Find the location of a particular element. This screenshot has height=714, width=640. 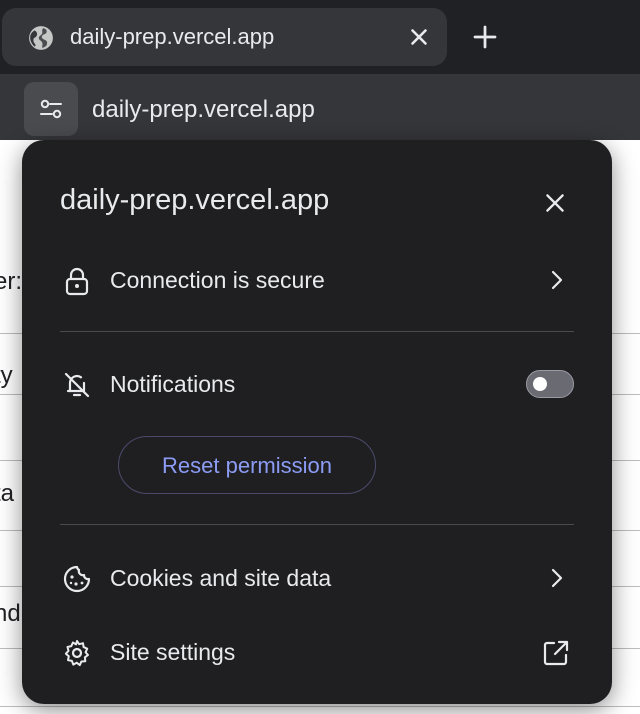

page-text-fragment: nd is located at coordinates (10, 613).